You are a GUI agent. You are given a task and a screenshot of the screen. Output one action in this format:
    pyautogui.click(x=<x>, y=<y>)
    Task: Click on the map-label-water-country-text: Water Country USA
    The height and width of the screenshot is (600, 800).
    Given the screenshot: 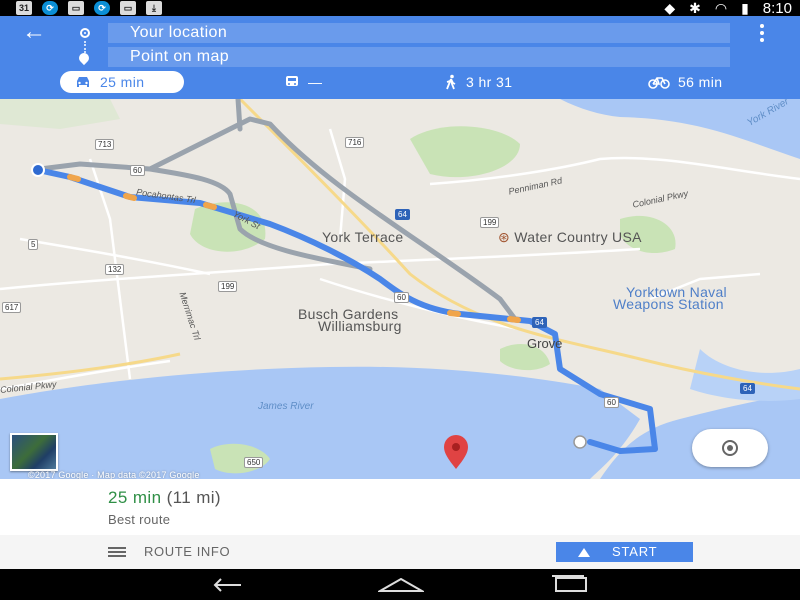 What is the action you would take?
    pyautogui.click(x=578, y=237)
    